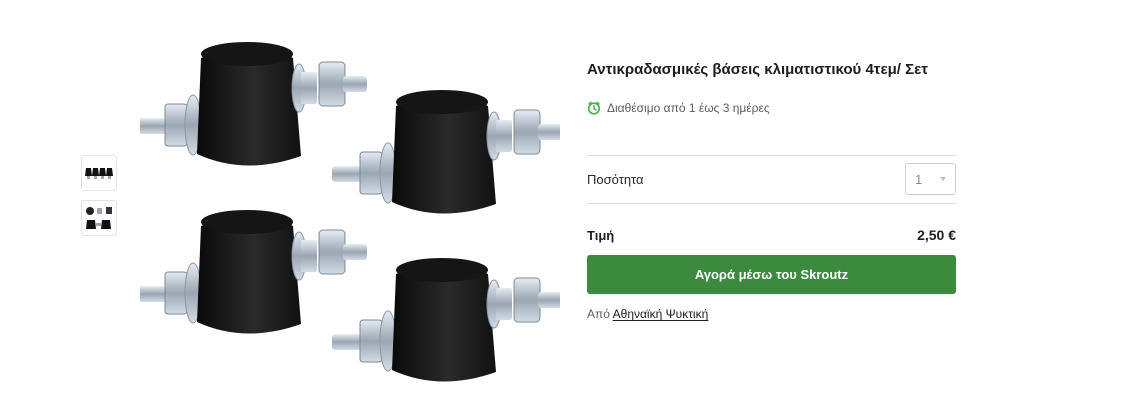  I want to click on seller-link: Αθηναϊκή Ψυκτική, so click(661, 314).